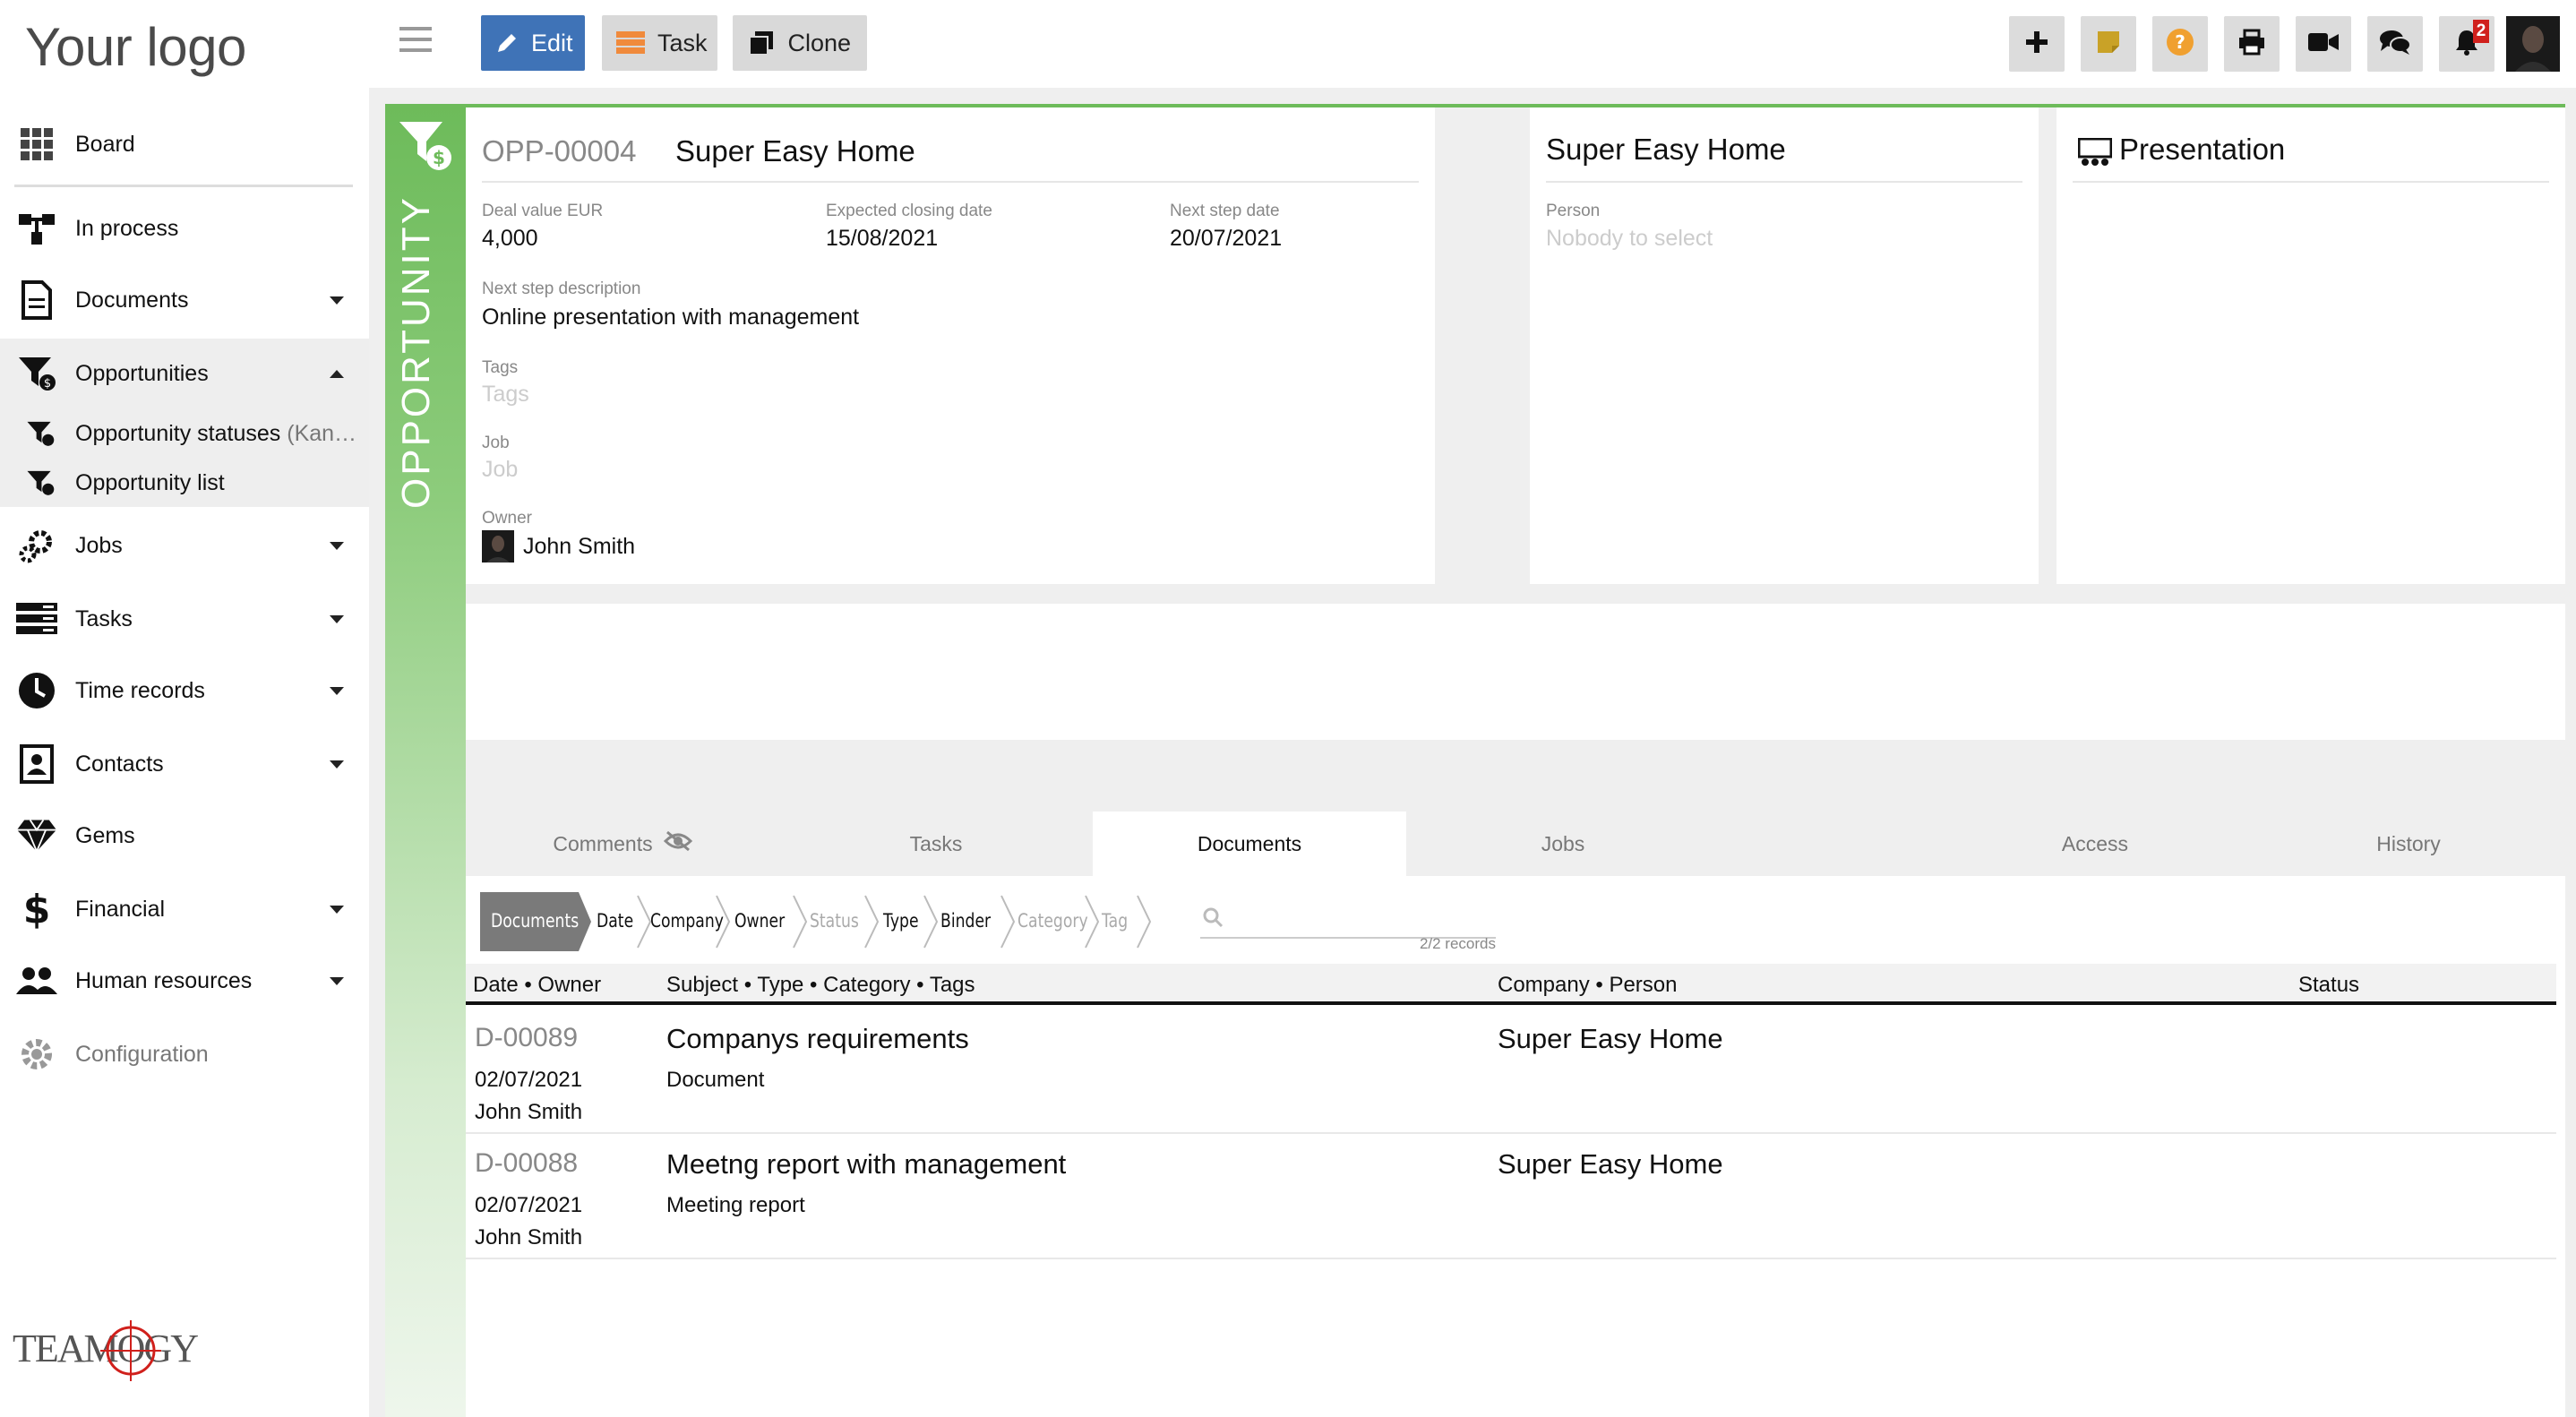  Describe the element at coordinates (337, 374) in the screenshot. I see `chevron-up-icon` at that location.